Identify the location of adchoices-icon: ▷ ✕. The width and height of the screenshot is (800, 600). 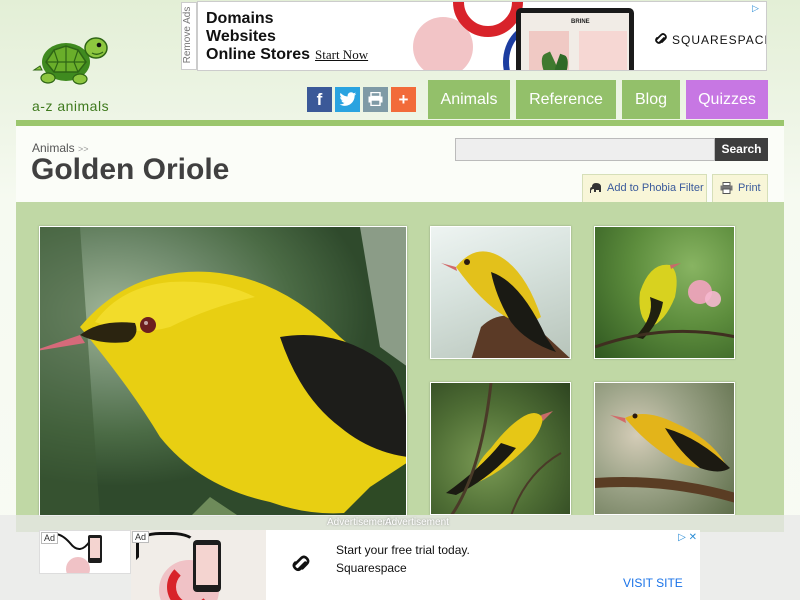
(687, 537).